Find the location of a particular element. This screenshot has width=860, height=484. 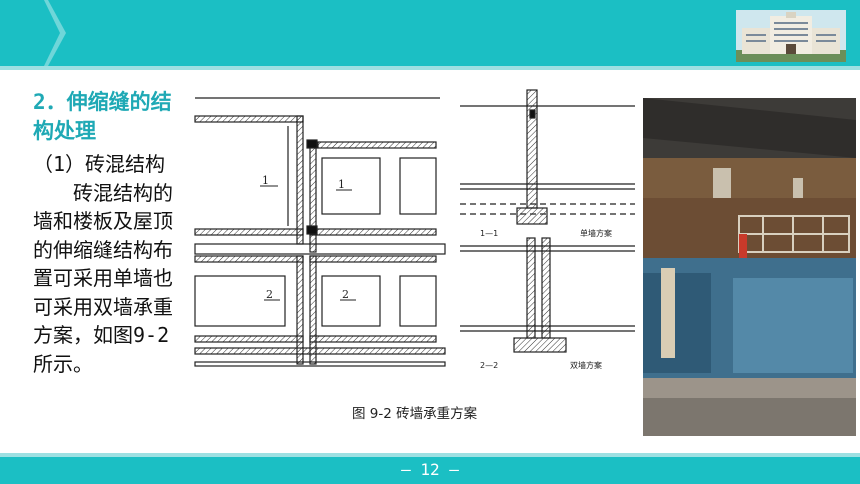

header-bar is located at coordinates (430, 33).